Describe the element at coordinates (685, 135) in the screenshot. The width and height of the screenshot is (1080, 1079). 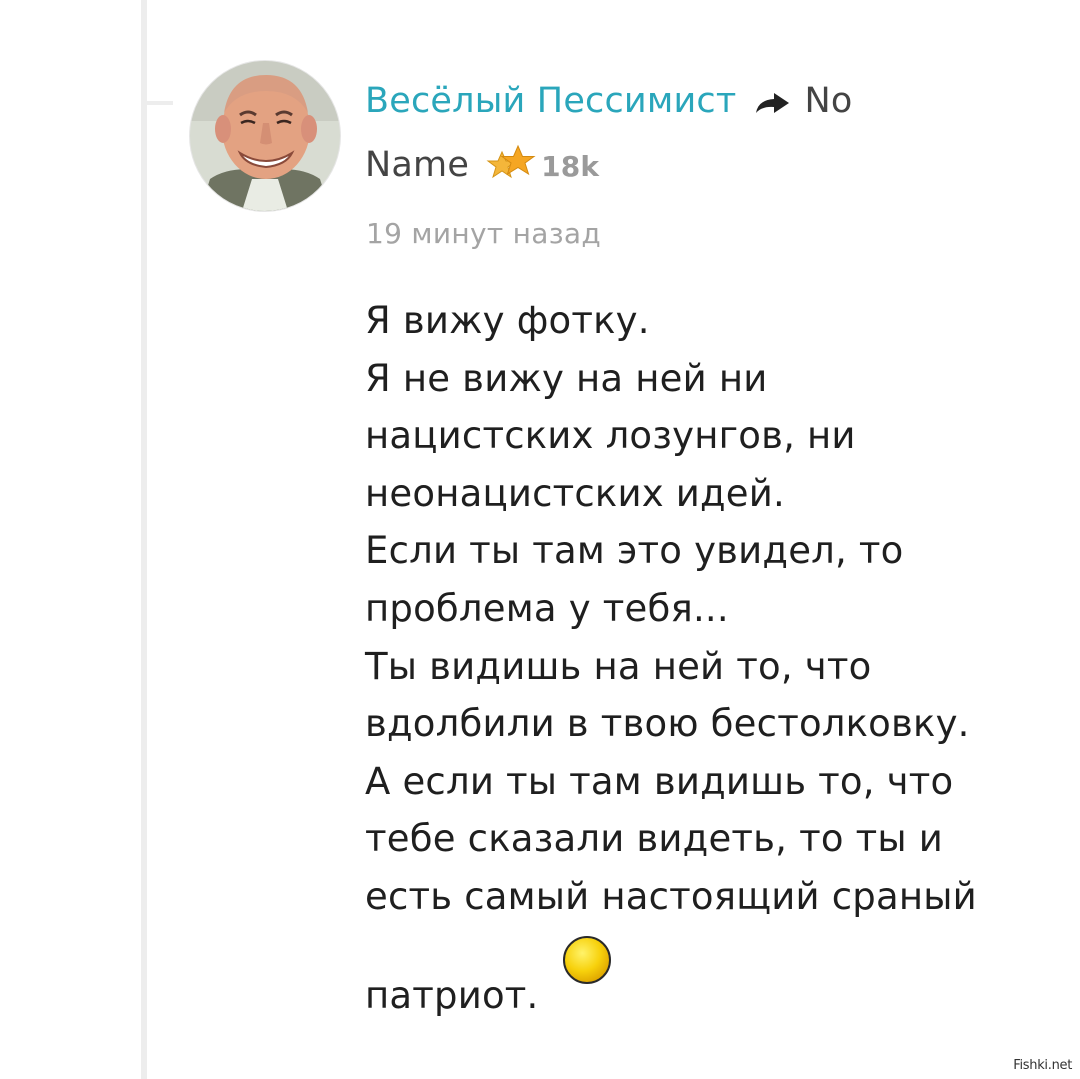
I see `comment-header: Весёлый Пессимист No Name 18k` at that location.